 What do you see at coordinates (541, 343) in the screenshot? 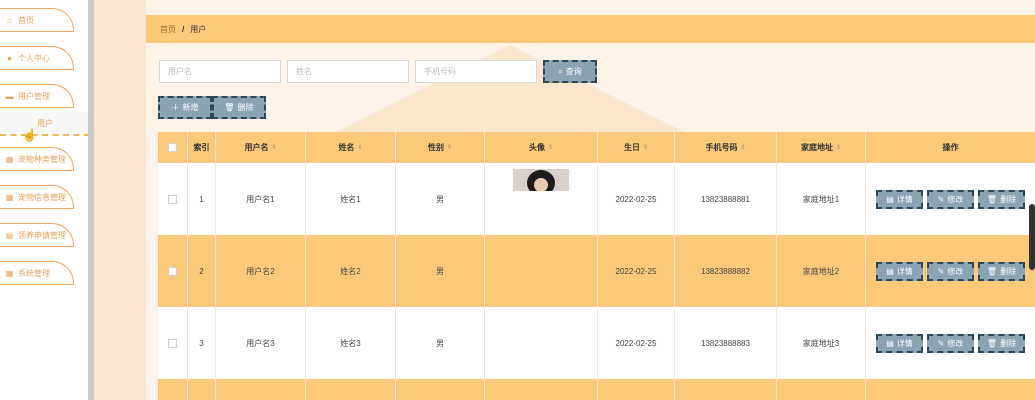
I see `cell-avatar` at bounding box center [541, 343].